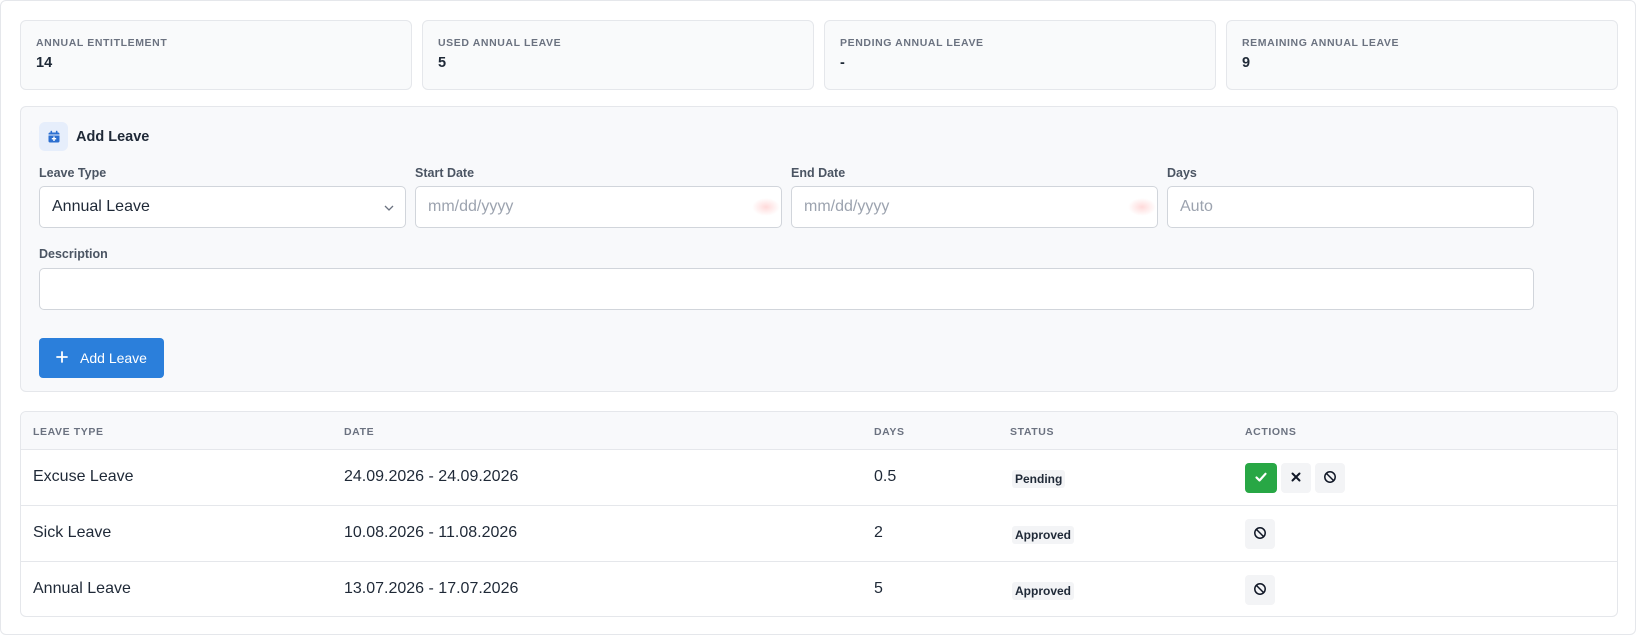 The height and width of the screenshot is (635, 1636). Describe the element at coordinates (1020, 55) in the screenshot. I see `stat-pending-annual-leave: PENDING ANNUAL LEAVE -` at that location.